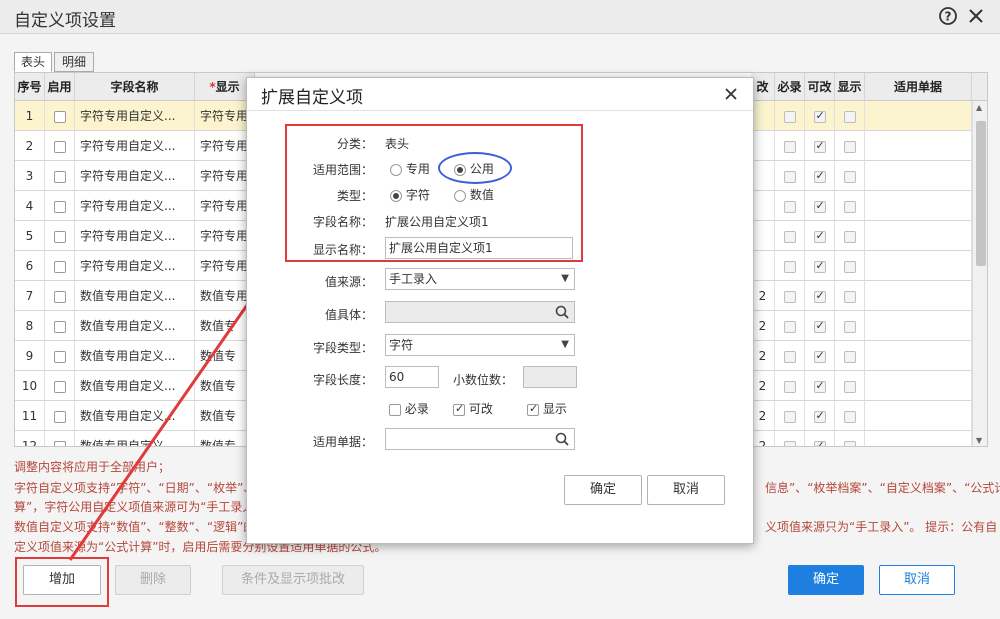  I want to click on editable-checkbox-box, so click(459, 409).